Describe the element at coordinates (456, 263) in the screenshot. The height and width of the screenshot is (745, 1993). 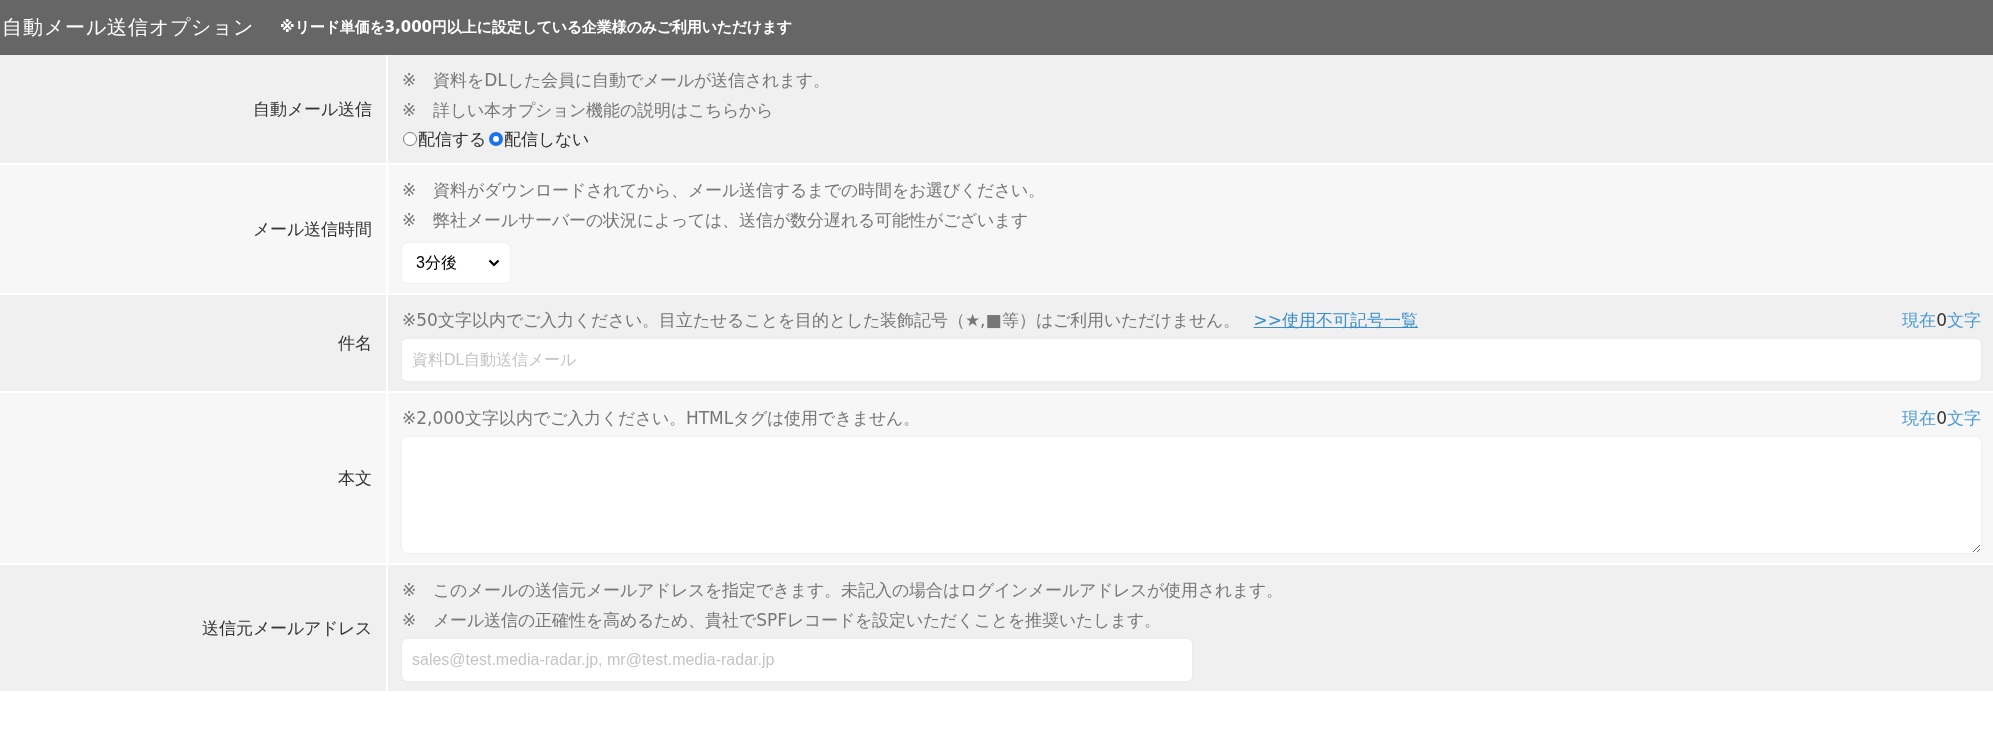
I see `time-select: 3分後` at that location.